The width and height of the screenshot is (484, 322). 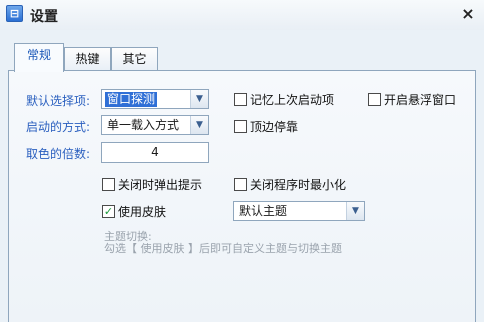 I want to click on tab-other: 其它, so click(x=134, y=59).